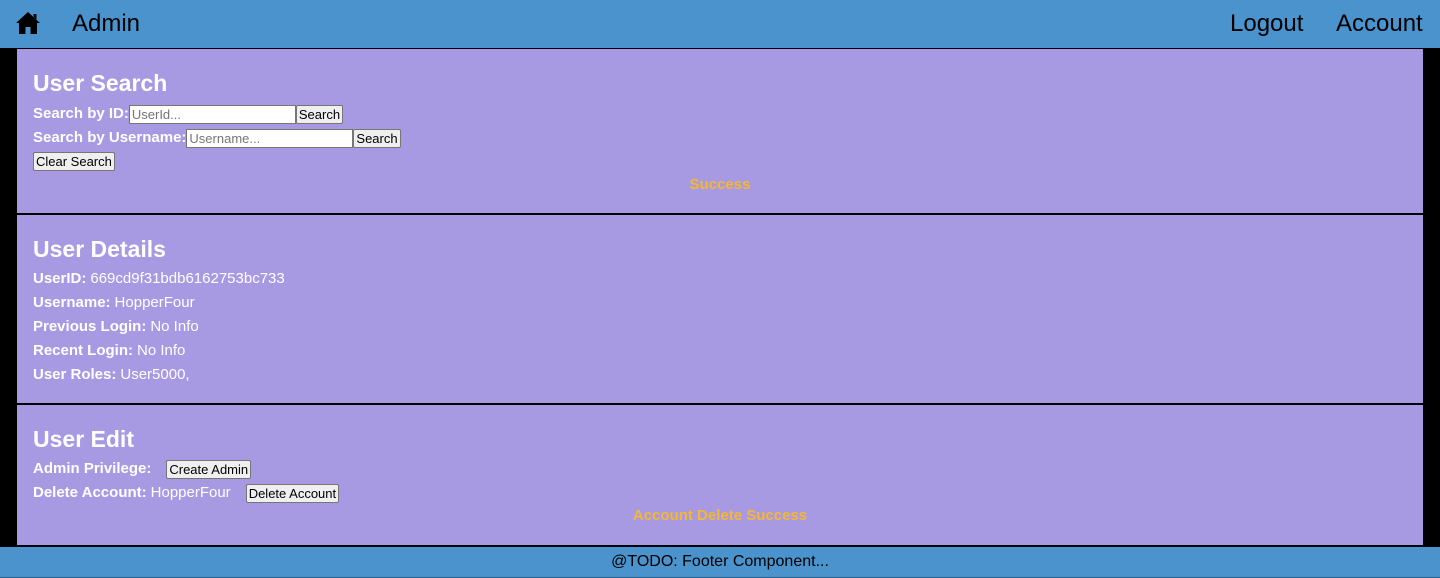 The image size is (1440, 578). I want to click on search-by-username-button: Search, so click(377, 138).